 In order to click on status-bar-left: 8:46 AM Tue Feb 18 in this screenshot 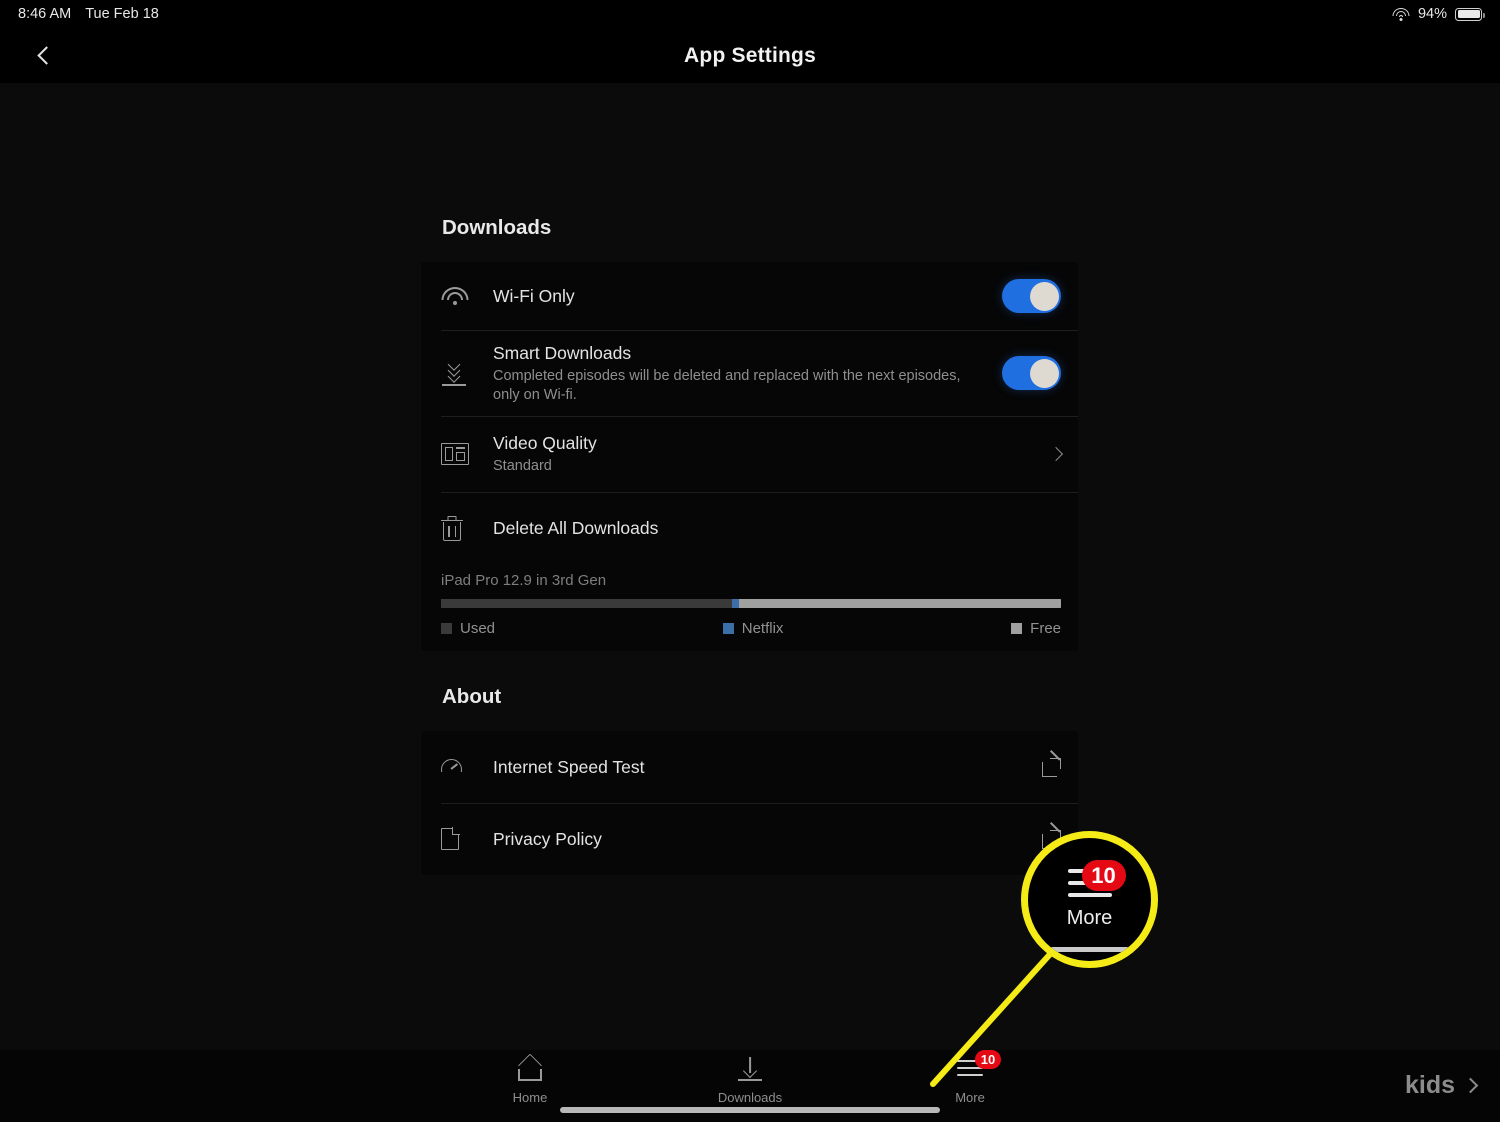, I will do `click(88, 14)`.